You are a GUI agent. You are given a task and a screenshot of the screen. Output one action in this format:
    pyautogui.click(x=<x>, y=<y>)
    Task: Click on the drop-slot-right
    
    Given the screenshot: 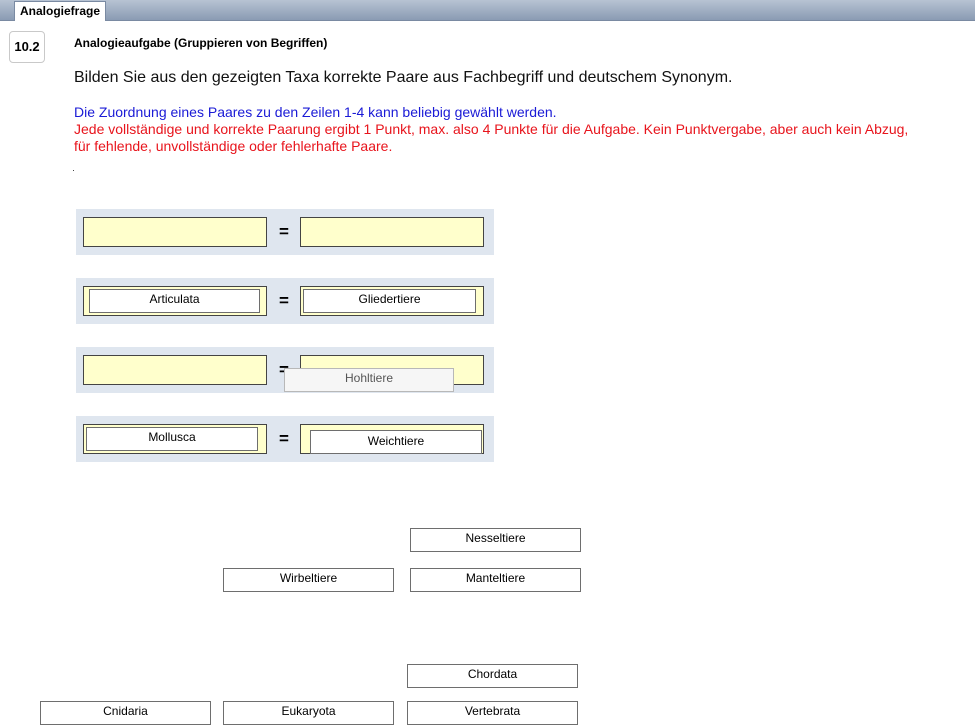 What is the action you would take?
    pyautogui.click(x=392, y=232)
    